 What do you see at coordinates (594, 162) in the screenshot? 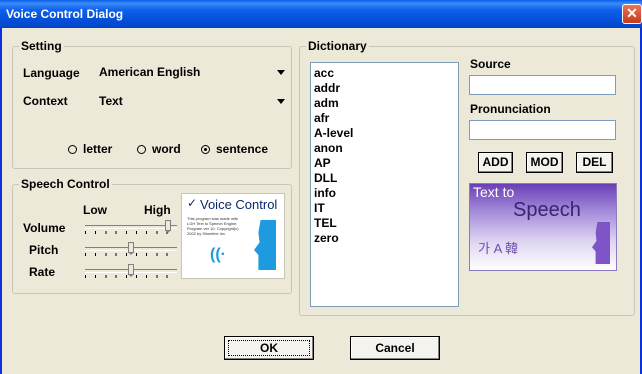
I see `del-button: DEL` at bounding box center [594, 162].